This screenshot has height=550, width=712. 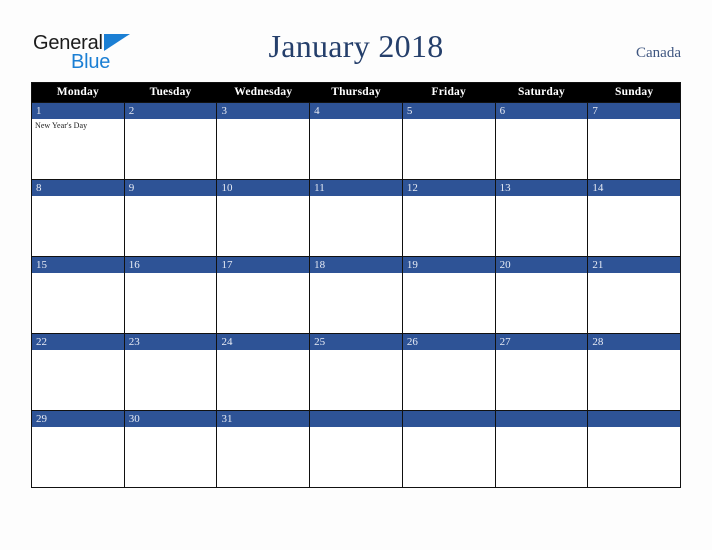 What do you see at coordinates (170, 419) in the screenshot?
I see `day-number: 30` at bounding box center [170, 419].